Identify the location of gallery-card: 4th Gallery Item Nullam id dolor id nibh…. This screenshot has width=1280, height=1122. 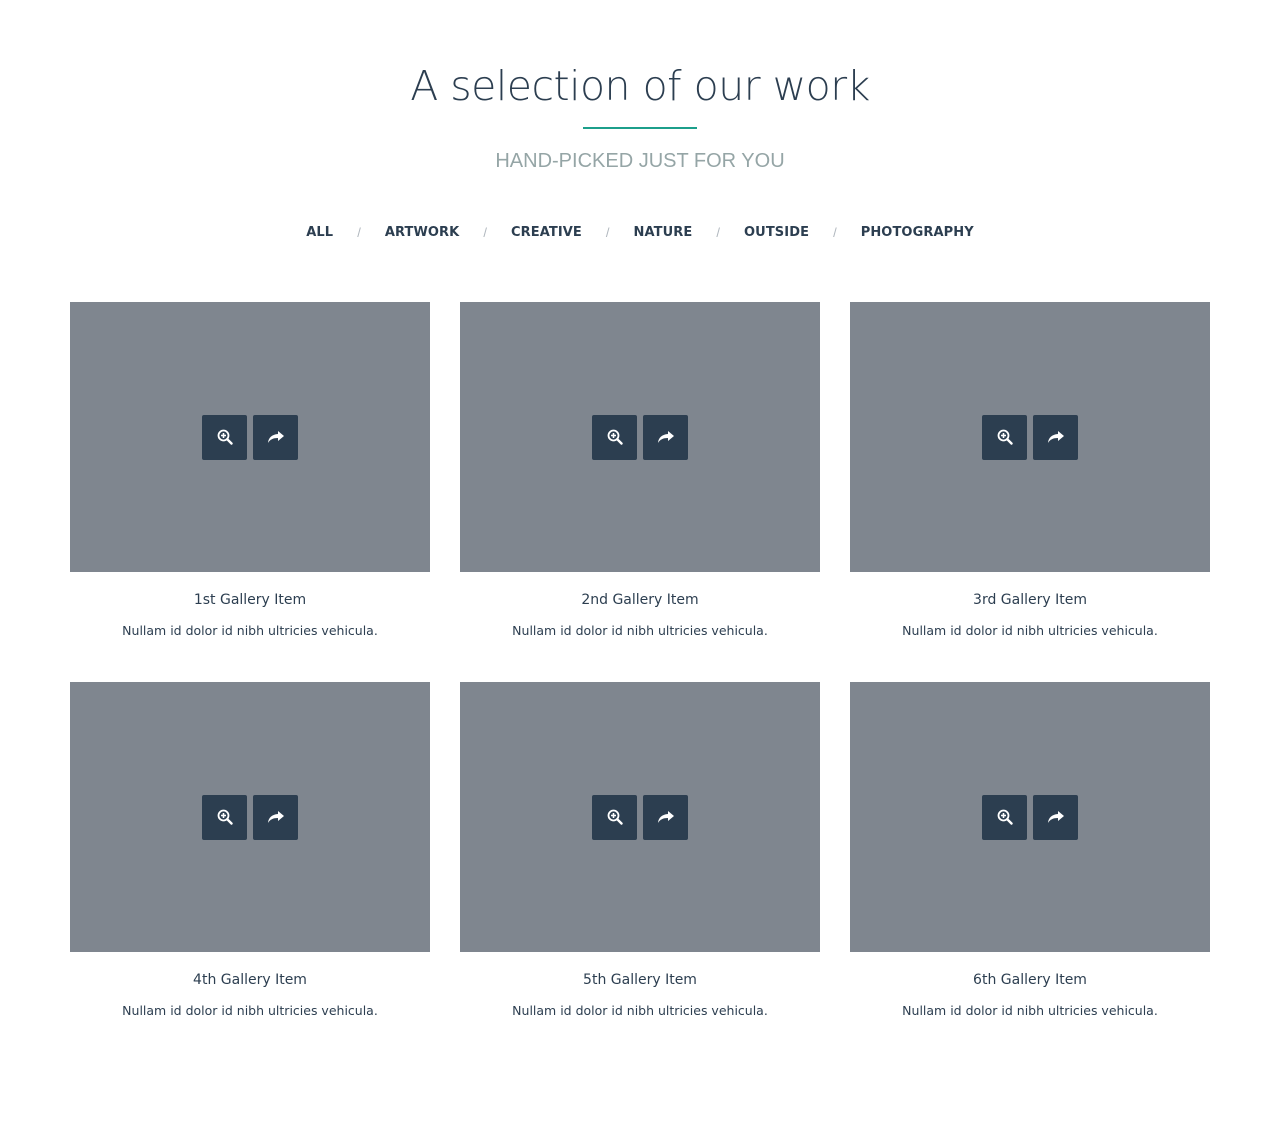
(250, 872).